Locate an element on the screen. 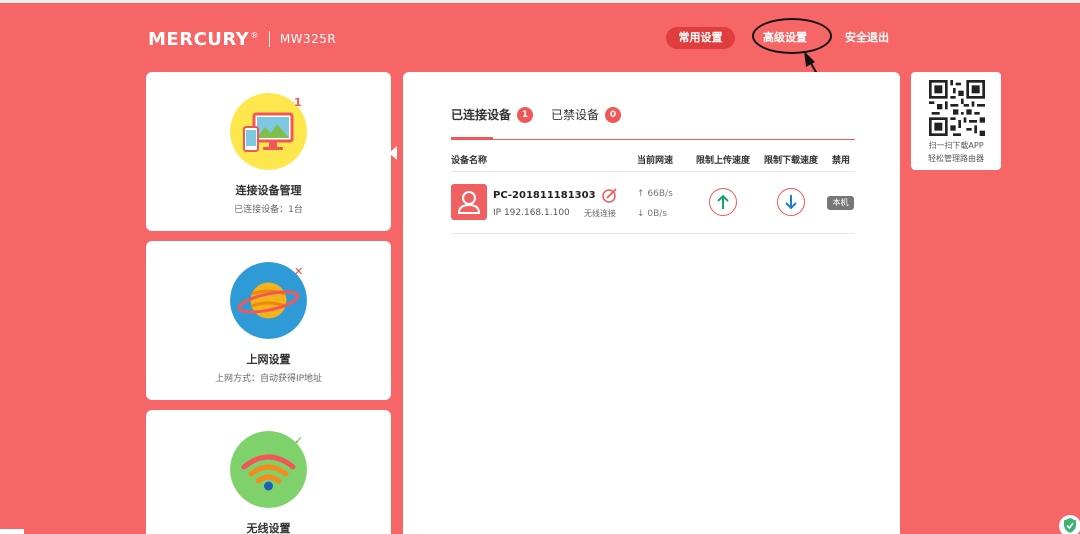 Image resolution: width=1080 pixels, height=534 pixels. nav-common-settings: 常用设置 is located at coordinates (700, 38).